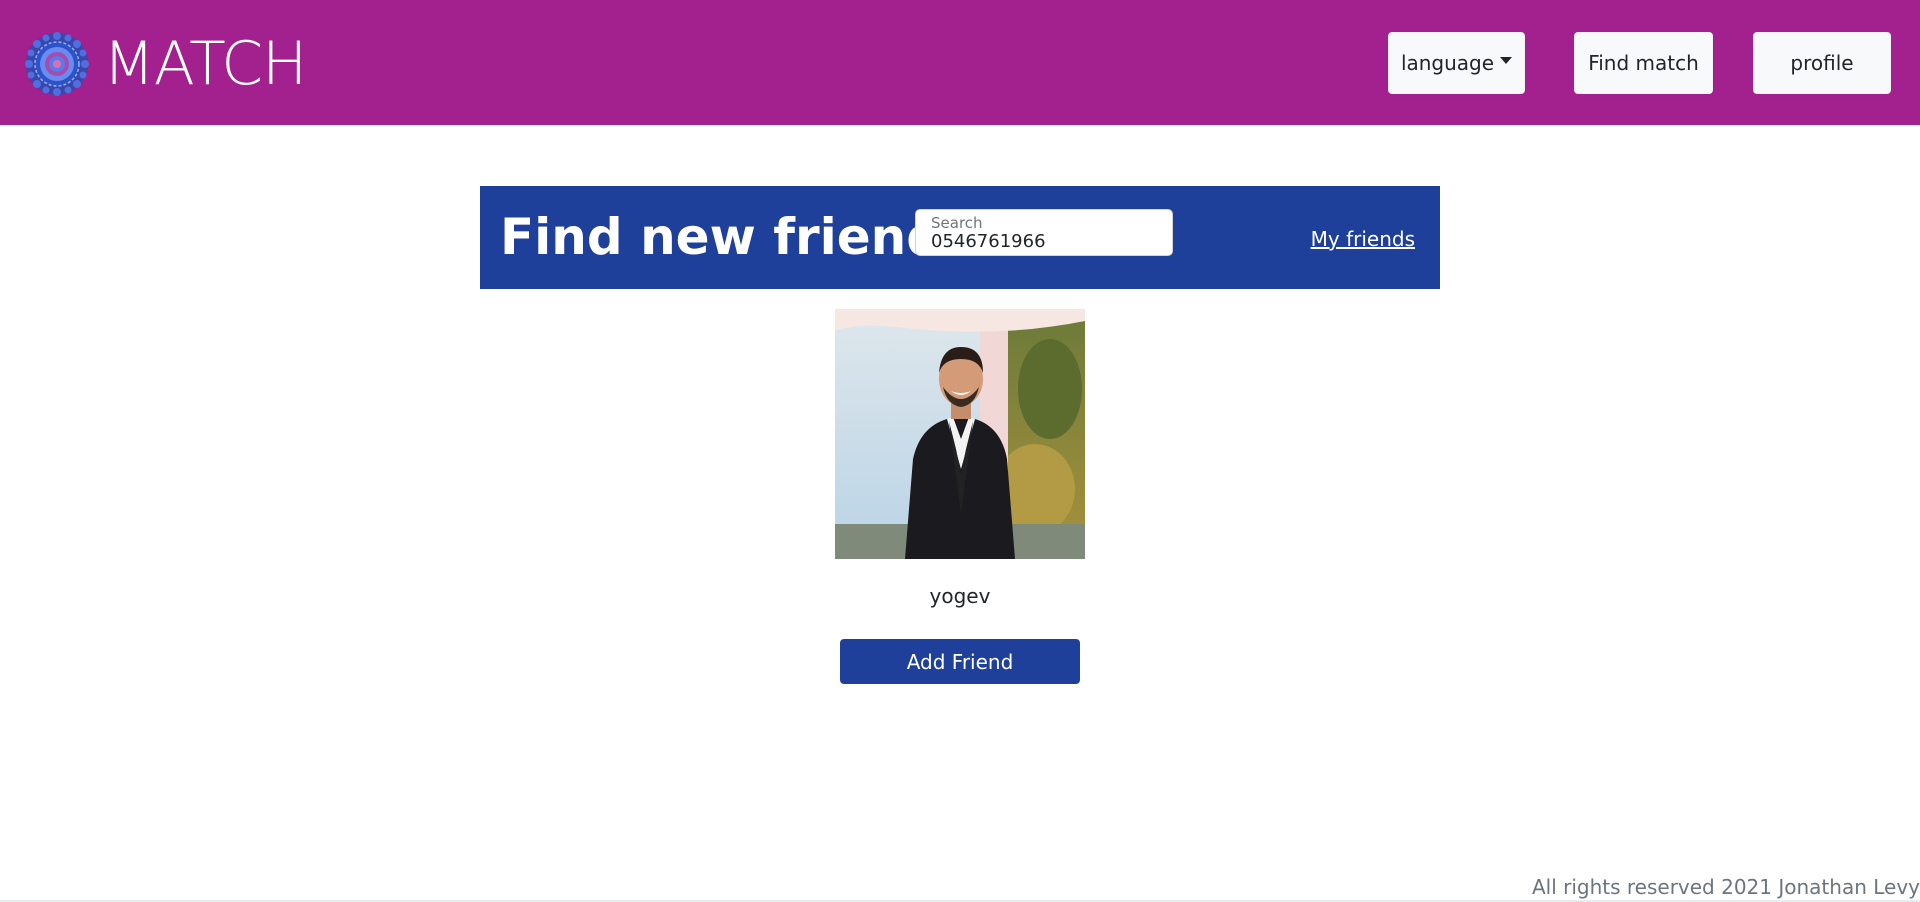  What do you see at coordinates (1725, 887) in the screenshot?
I see `footer-copyright: All rights reserved 2021 Jonathan Levy` at bounding box center [1725, 887].